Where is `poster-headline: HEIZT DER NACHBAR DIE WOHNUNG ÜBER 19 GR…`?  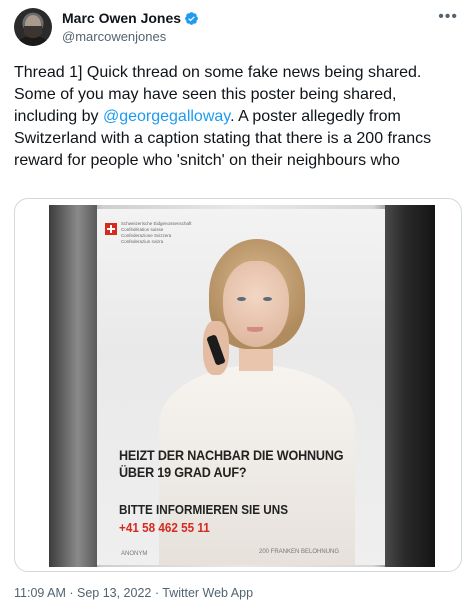 poster-headline: HEIZT DER NACHBAR DIE WOHNUNG ÜBER 19 GR… is located at coordinates (236, 464).